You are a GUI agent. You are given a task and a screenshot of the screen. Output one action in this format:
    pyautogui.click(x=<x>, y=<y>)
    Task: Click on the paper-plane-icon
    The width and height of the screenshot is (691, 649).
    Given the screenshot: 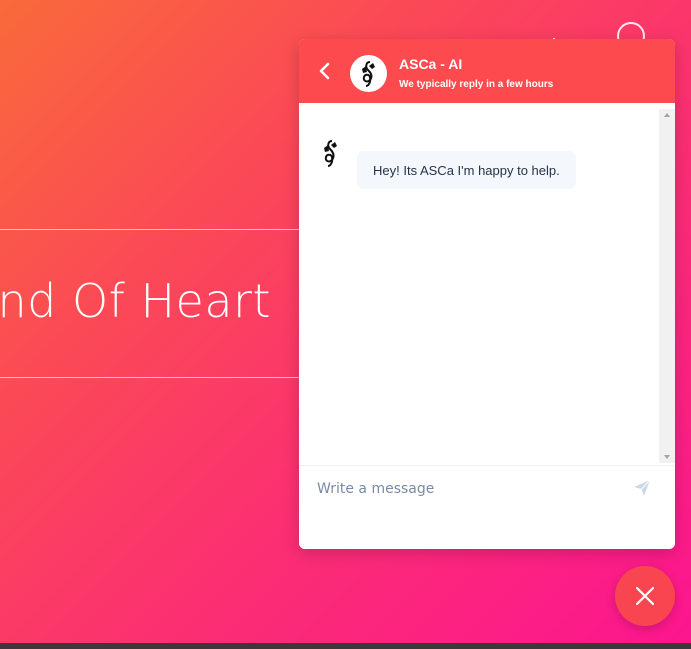 What is the action you would take?
    pyautogui.click(x=642, y=487)
    